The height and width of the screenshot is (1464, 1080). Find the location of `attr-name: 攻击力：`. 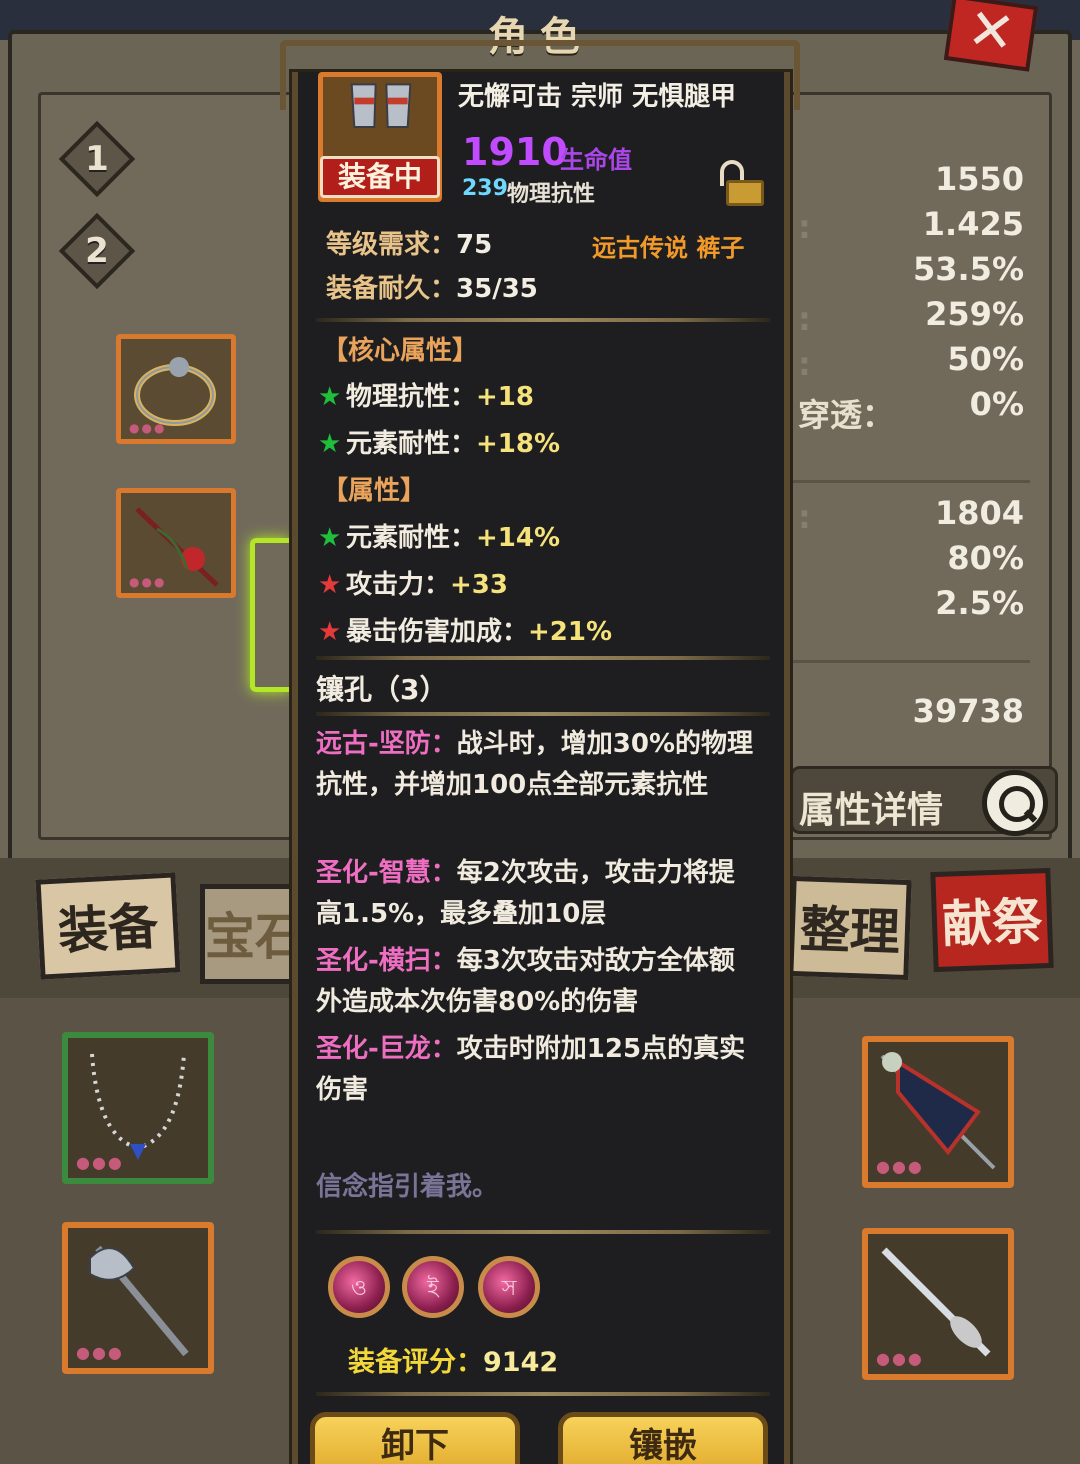

attr-name: 攻击力： is located at coordinates (398, 585).